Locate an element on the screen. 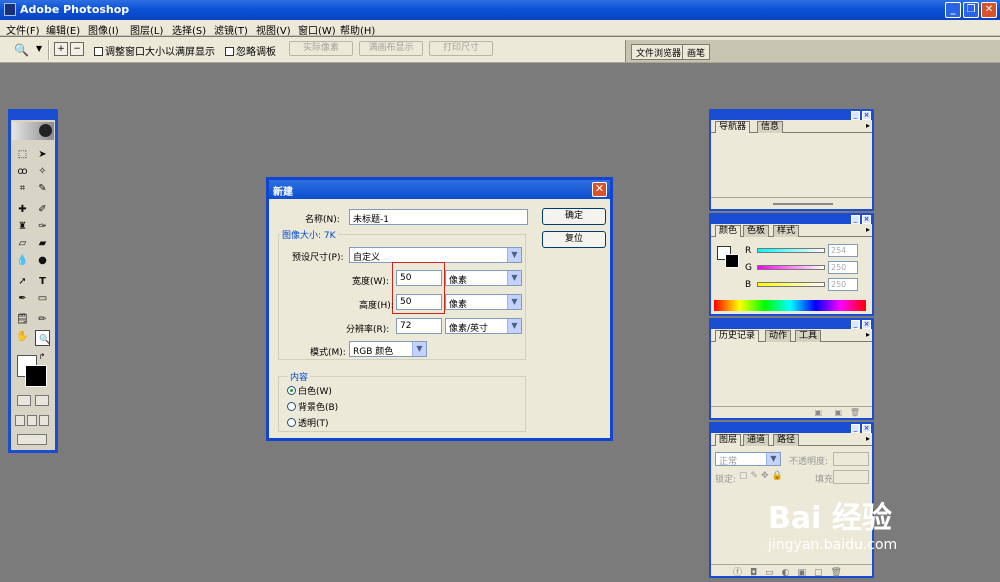 The width and height of the screenshot is (1000, 582). menu-image: 图像(I) is located at coordinates (103, 29).